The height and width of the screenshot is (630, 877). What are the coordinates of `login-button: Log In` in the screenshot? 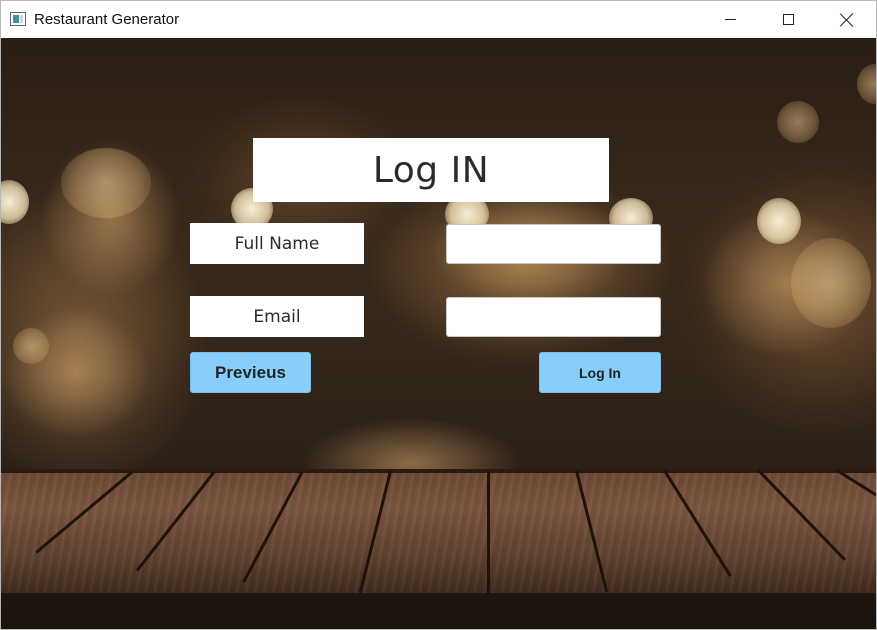 It's located at (600, 372).